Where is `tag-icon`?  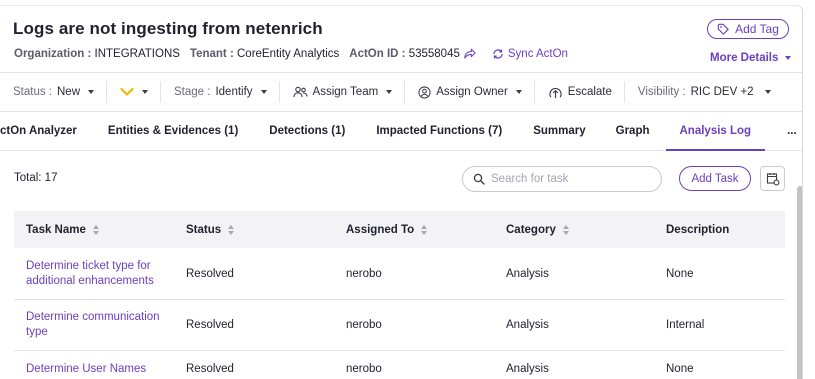
tag-icon is located at coordinates (723, 29).